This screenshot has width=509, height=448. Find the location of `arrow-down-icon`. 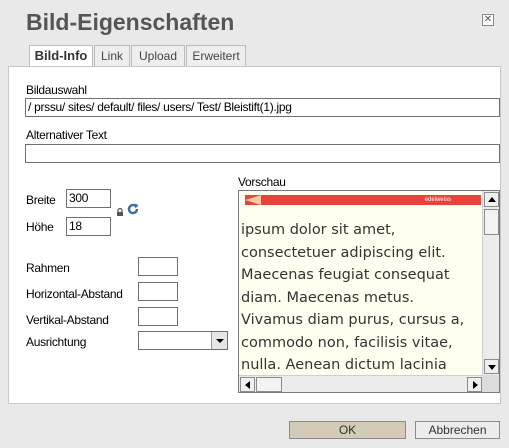

arrow-down-icon is located at coordinates (492, 367).